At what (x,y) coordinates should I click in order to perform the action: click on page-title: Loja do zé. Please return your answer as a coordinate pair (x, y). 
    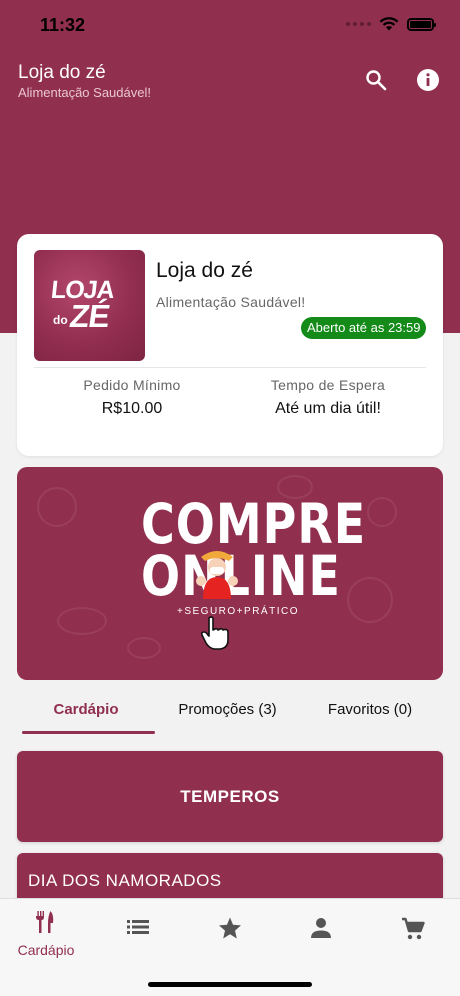
    Looking at the image, I should click on (62, 72).